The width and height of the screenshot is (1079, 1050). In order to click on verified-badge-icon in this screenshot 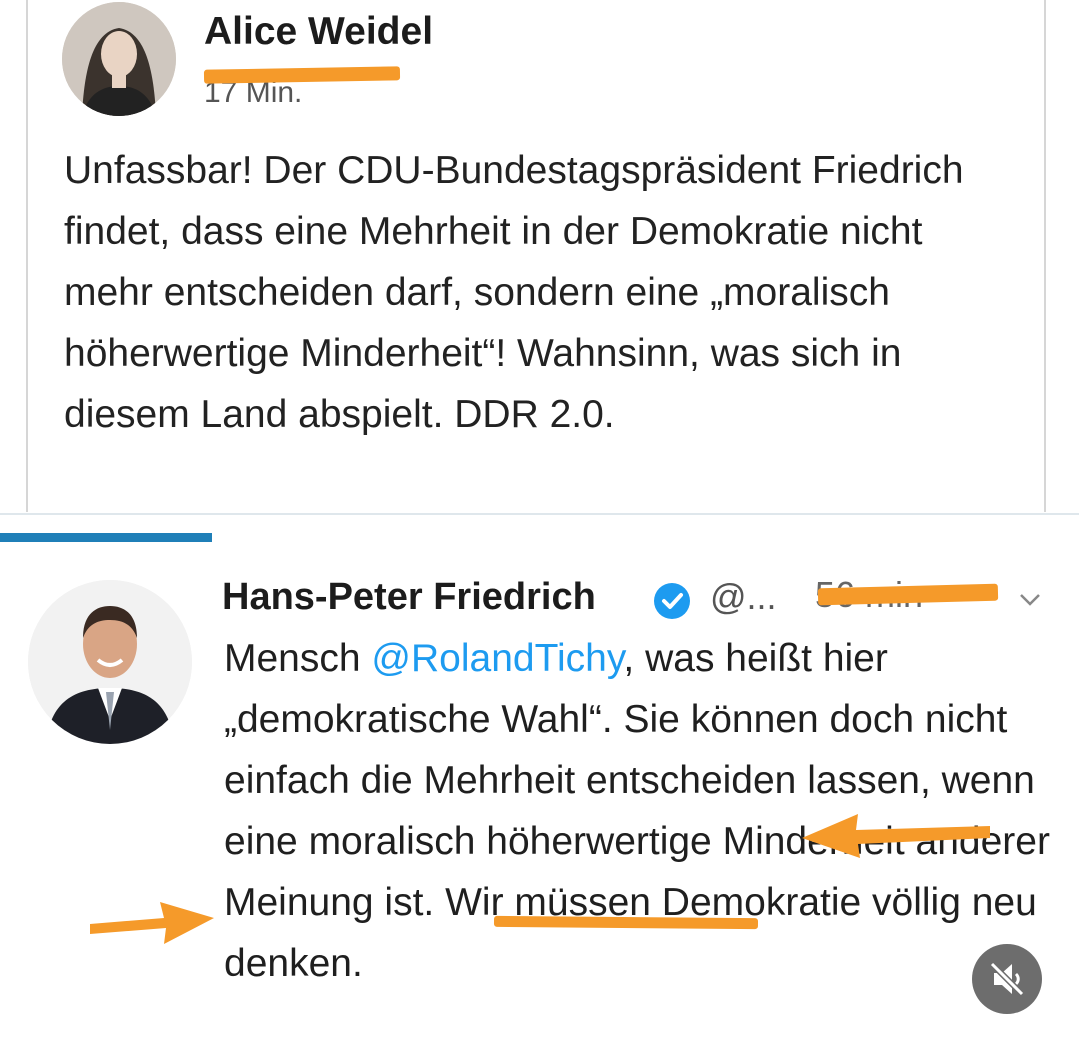, I will do `click(672, 601)`.